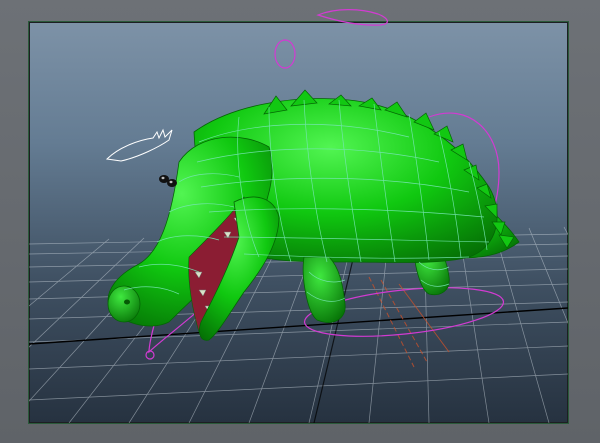 This screenshot has height=443, width=600. I want to click on offscreen-rig-fragments, so click(331, 39).